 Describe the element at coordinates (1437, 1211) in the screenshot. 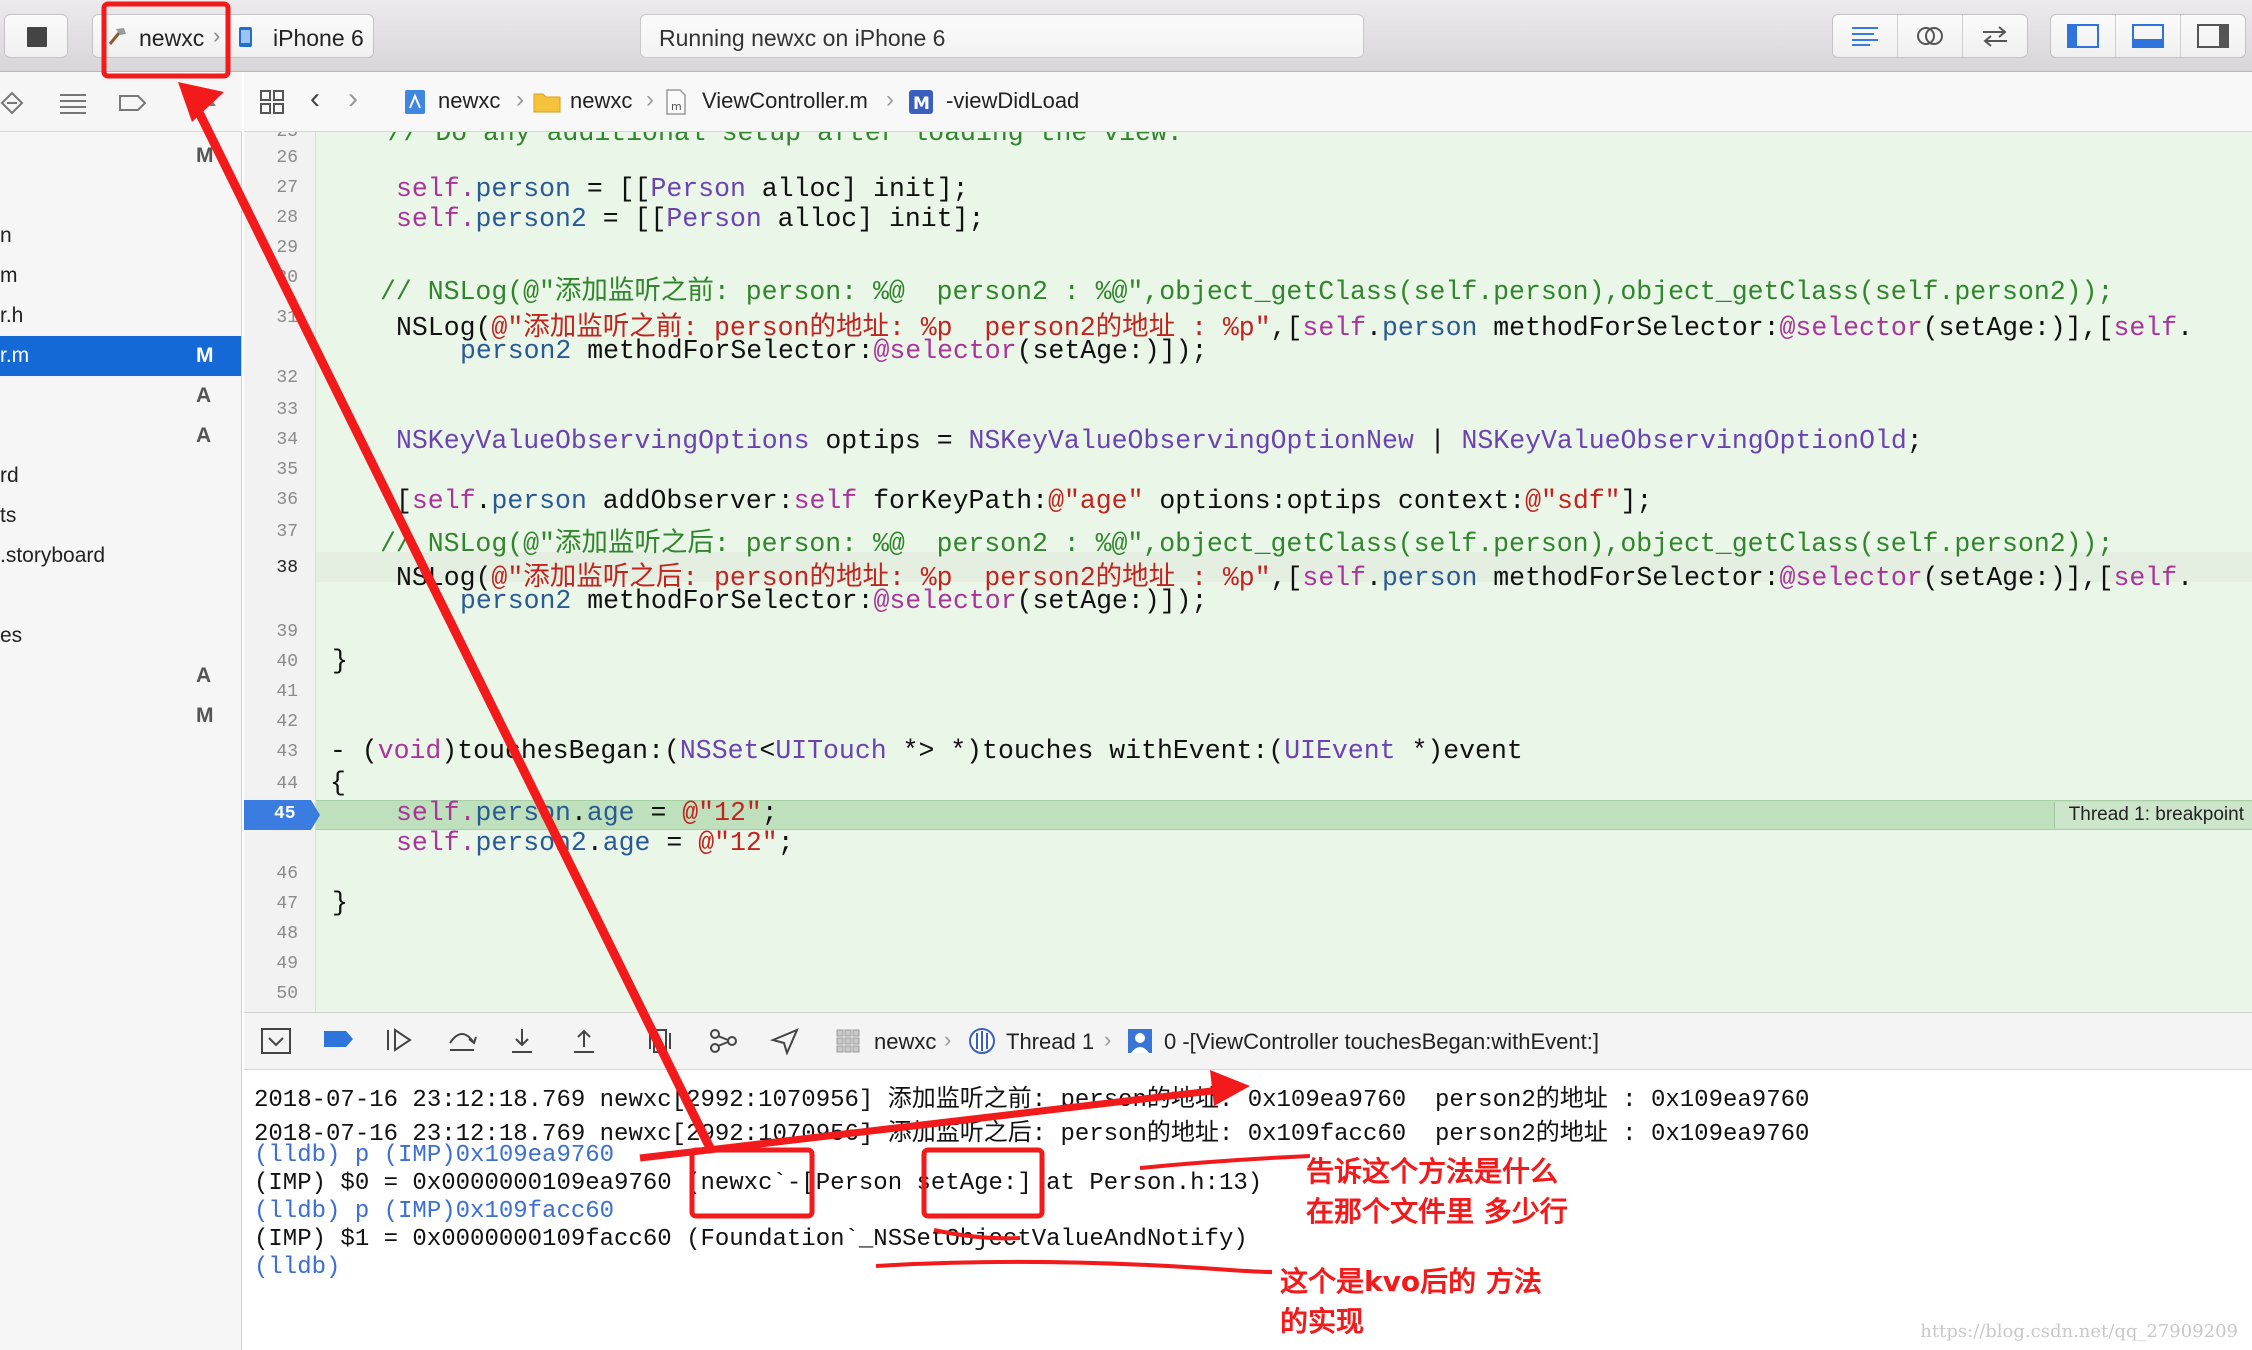

I see `annotation-note: 在那个文件里 多少行` at that location.